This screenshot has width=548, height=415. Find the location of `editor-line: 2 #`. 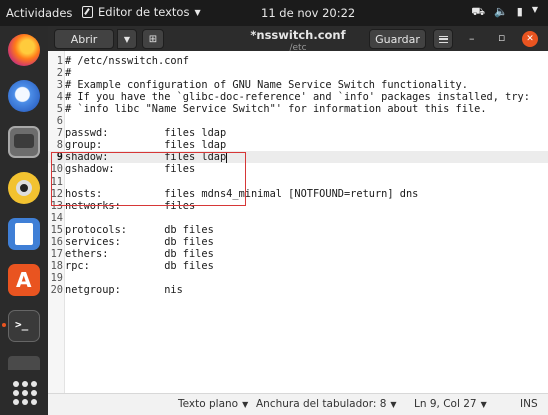

editor-line: 2 # is located at coordinates (298, 73).